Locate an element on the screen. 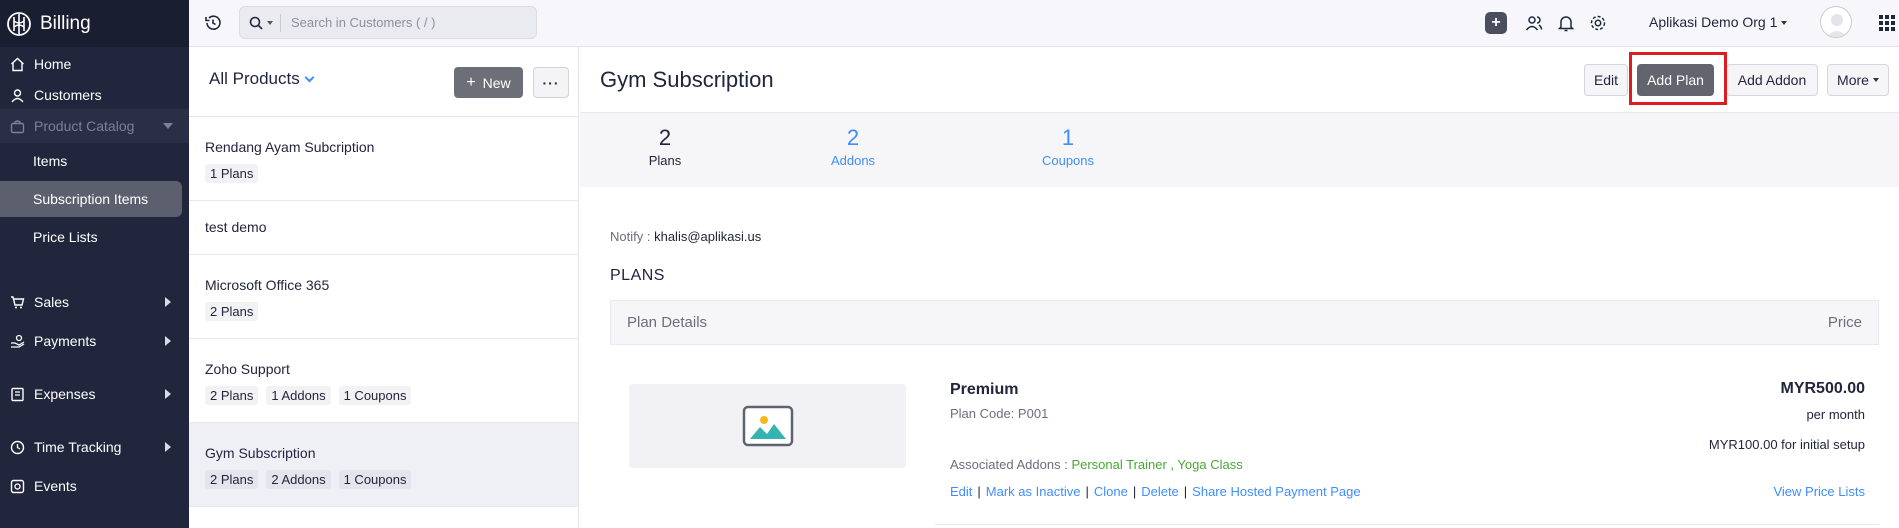 The width and height of the screenshot is (1899, 528). organization-switcher: Aplikasi Demo Org 1 is located at coordinates (1718, 22).